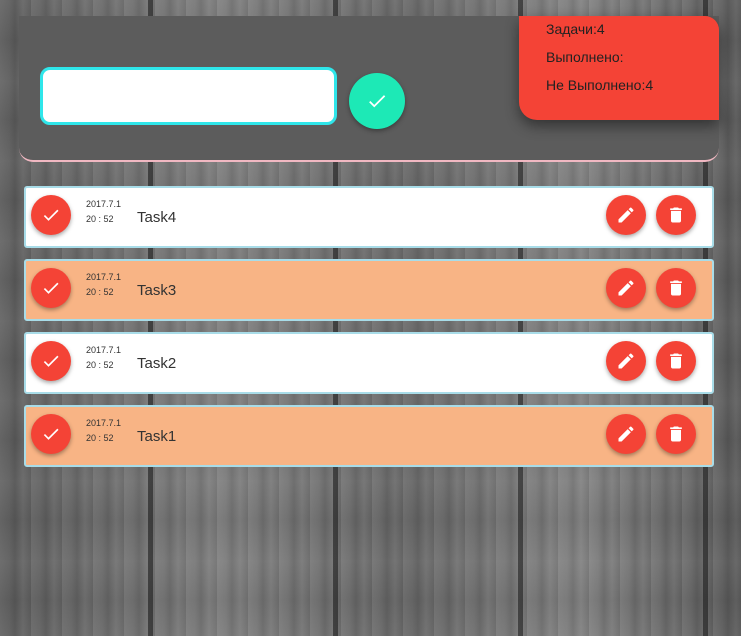 This screenshot has width=741, height=636. I want to click on task-row: 2017.7.1 20 : 52 Task2, so click(369, 363).